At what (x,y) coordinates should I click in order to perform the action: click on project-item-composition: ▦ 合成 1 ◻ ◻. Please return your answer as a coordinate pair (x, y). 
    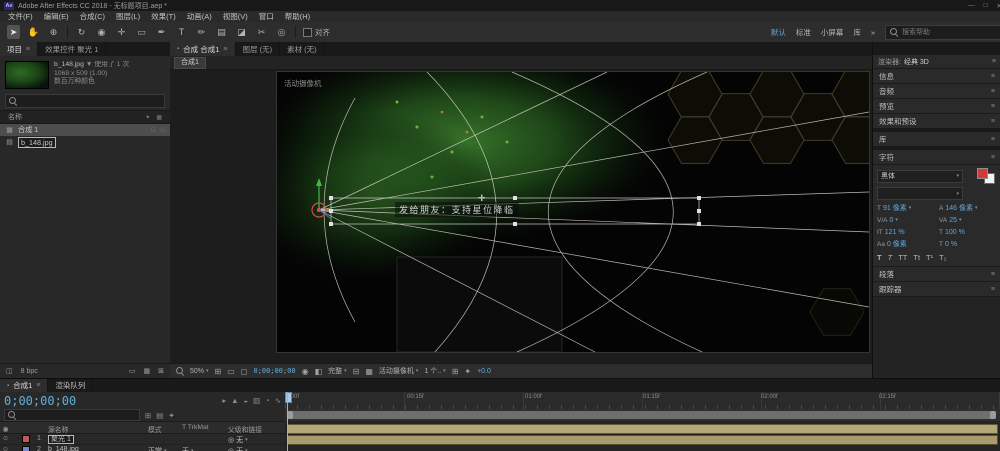
    Looking at the image, I should click on (85, 130).